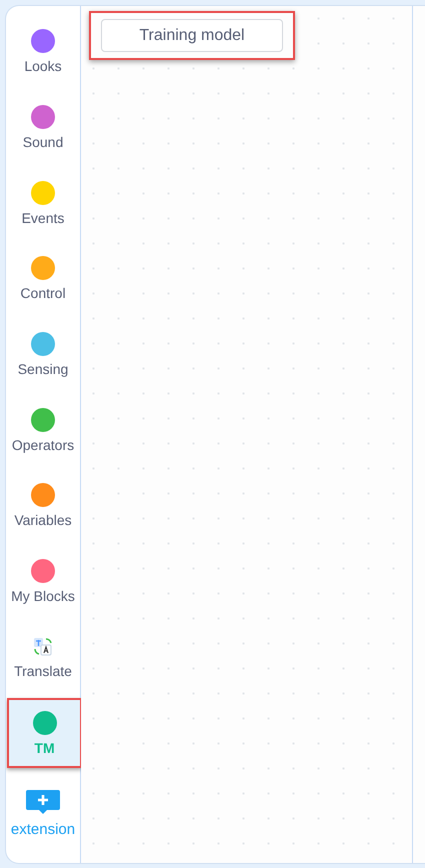 The height and width of the screenshot is (868, 425). Describe the element at coordinates (43, 802) in the screenshot. I see `add-extension-icon` at that location.